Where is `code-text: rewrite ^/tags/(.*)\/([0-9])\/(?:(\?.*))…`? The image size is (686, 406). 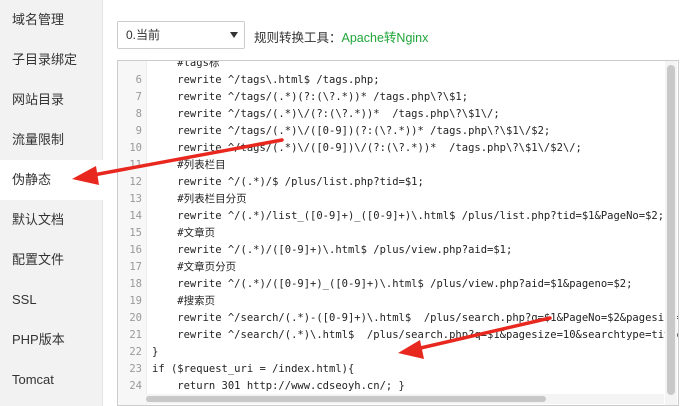
code-text: rewrite ^/tags/(.*)\/([0-9])\/(?:(\?.*))… is located at coordinates (367, 148).